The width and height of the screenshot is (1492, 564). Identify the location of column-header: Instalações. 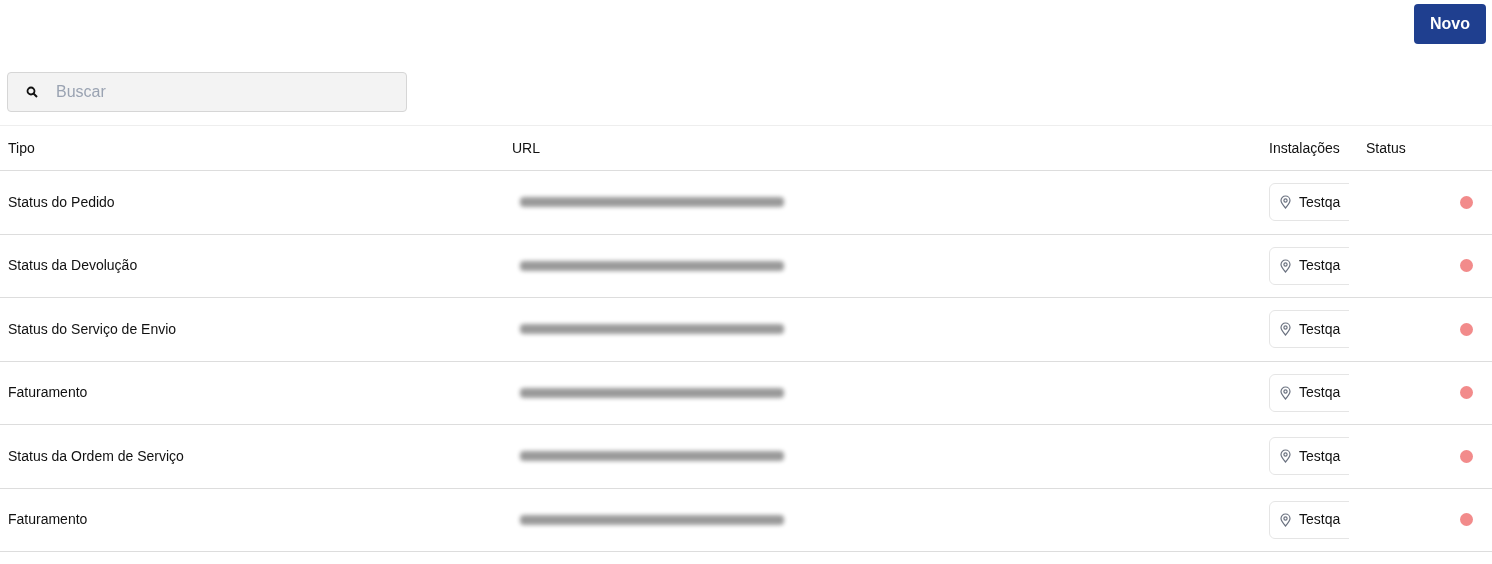
(1304, 148).